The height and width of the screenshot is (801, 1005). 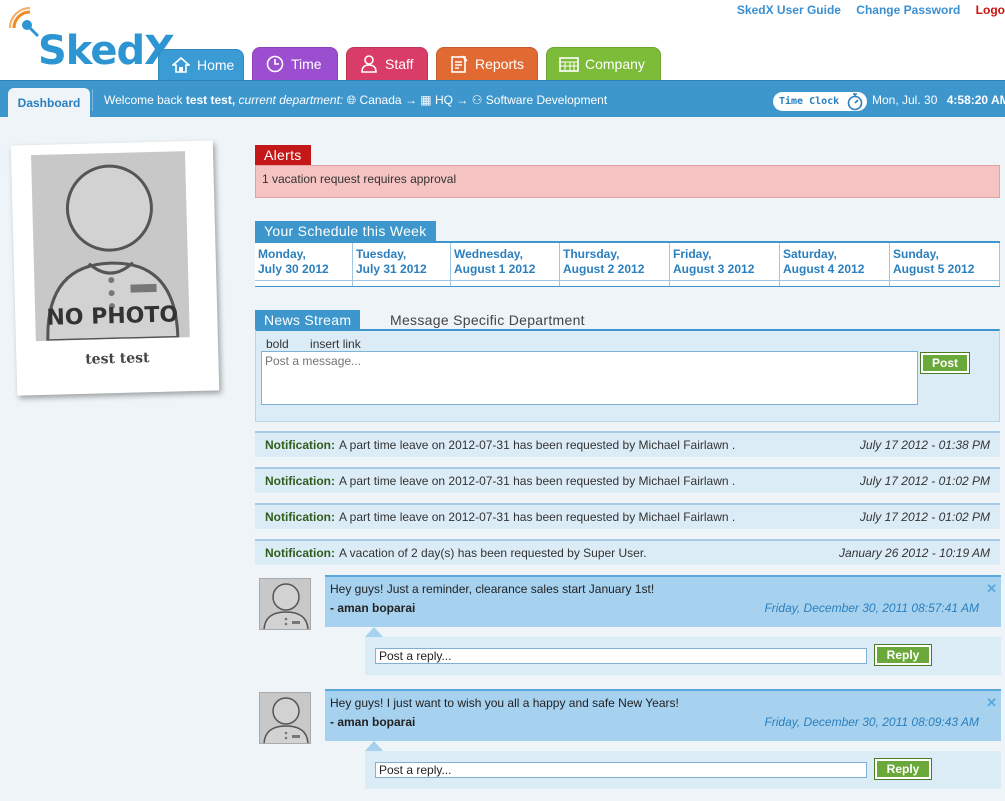 What do you see at coordinates (210, 100) in the screenshot?
I see `welcome-username: test test,` at bounding box center [210, 100].